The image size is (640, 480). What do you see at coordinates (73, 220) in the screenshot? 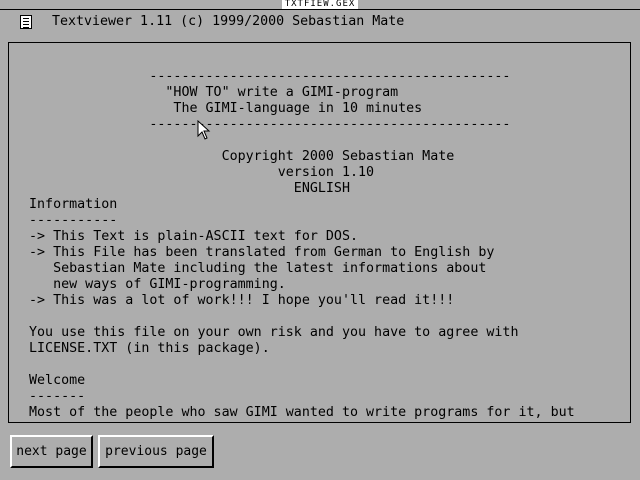
I see `text-line: -----------` at bounding box center [73, 220].